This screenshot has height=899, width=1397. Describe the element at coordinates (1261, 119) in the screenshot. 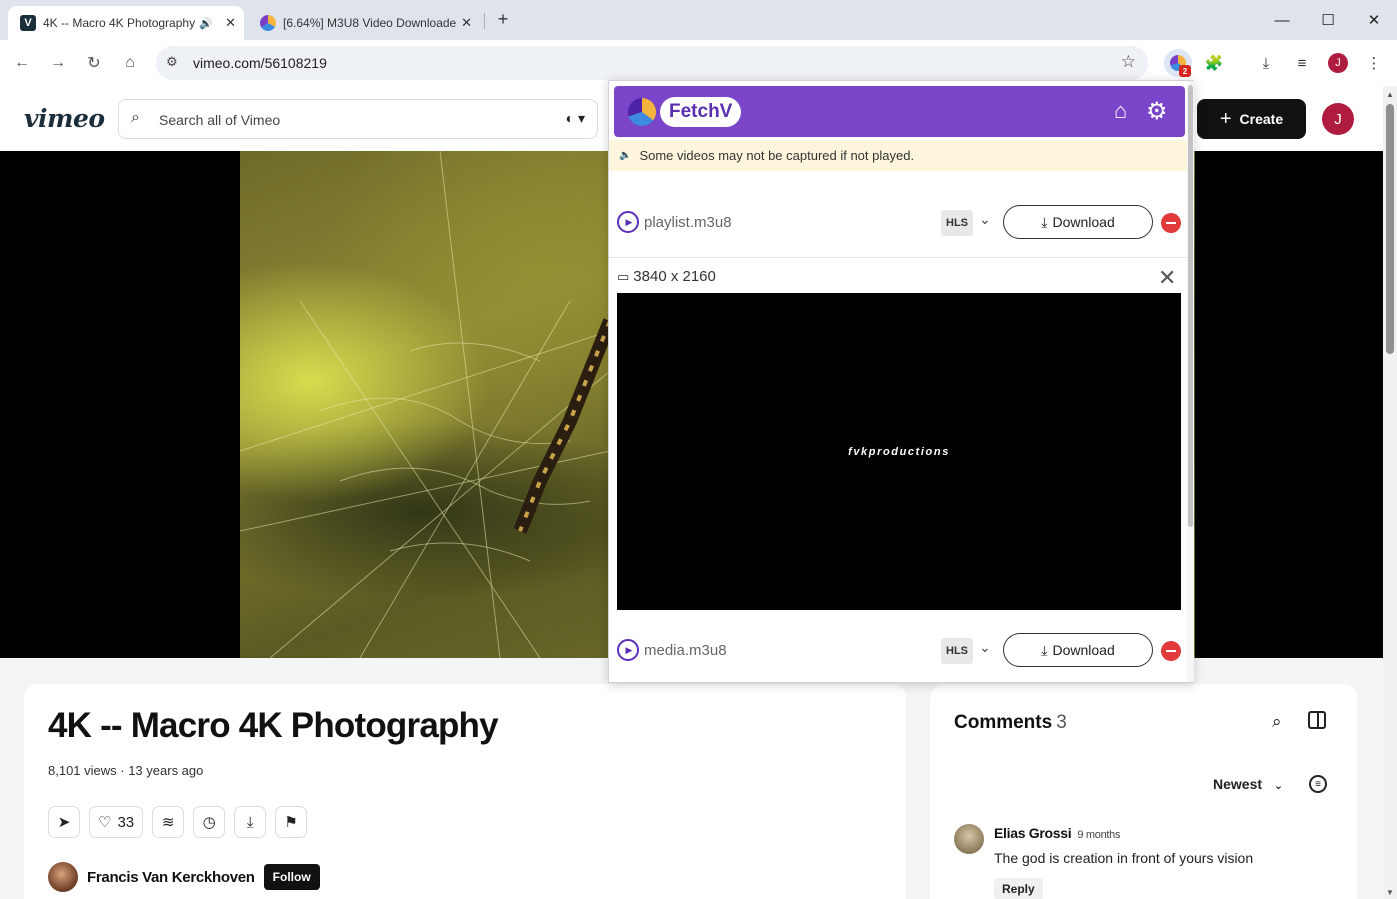

I see `create-label: Create` at that location.